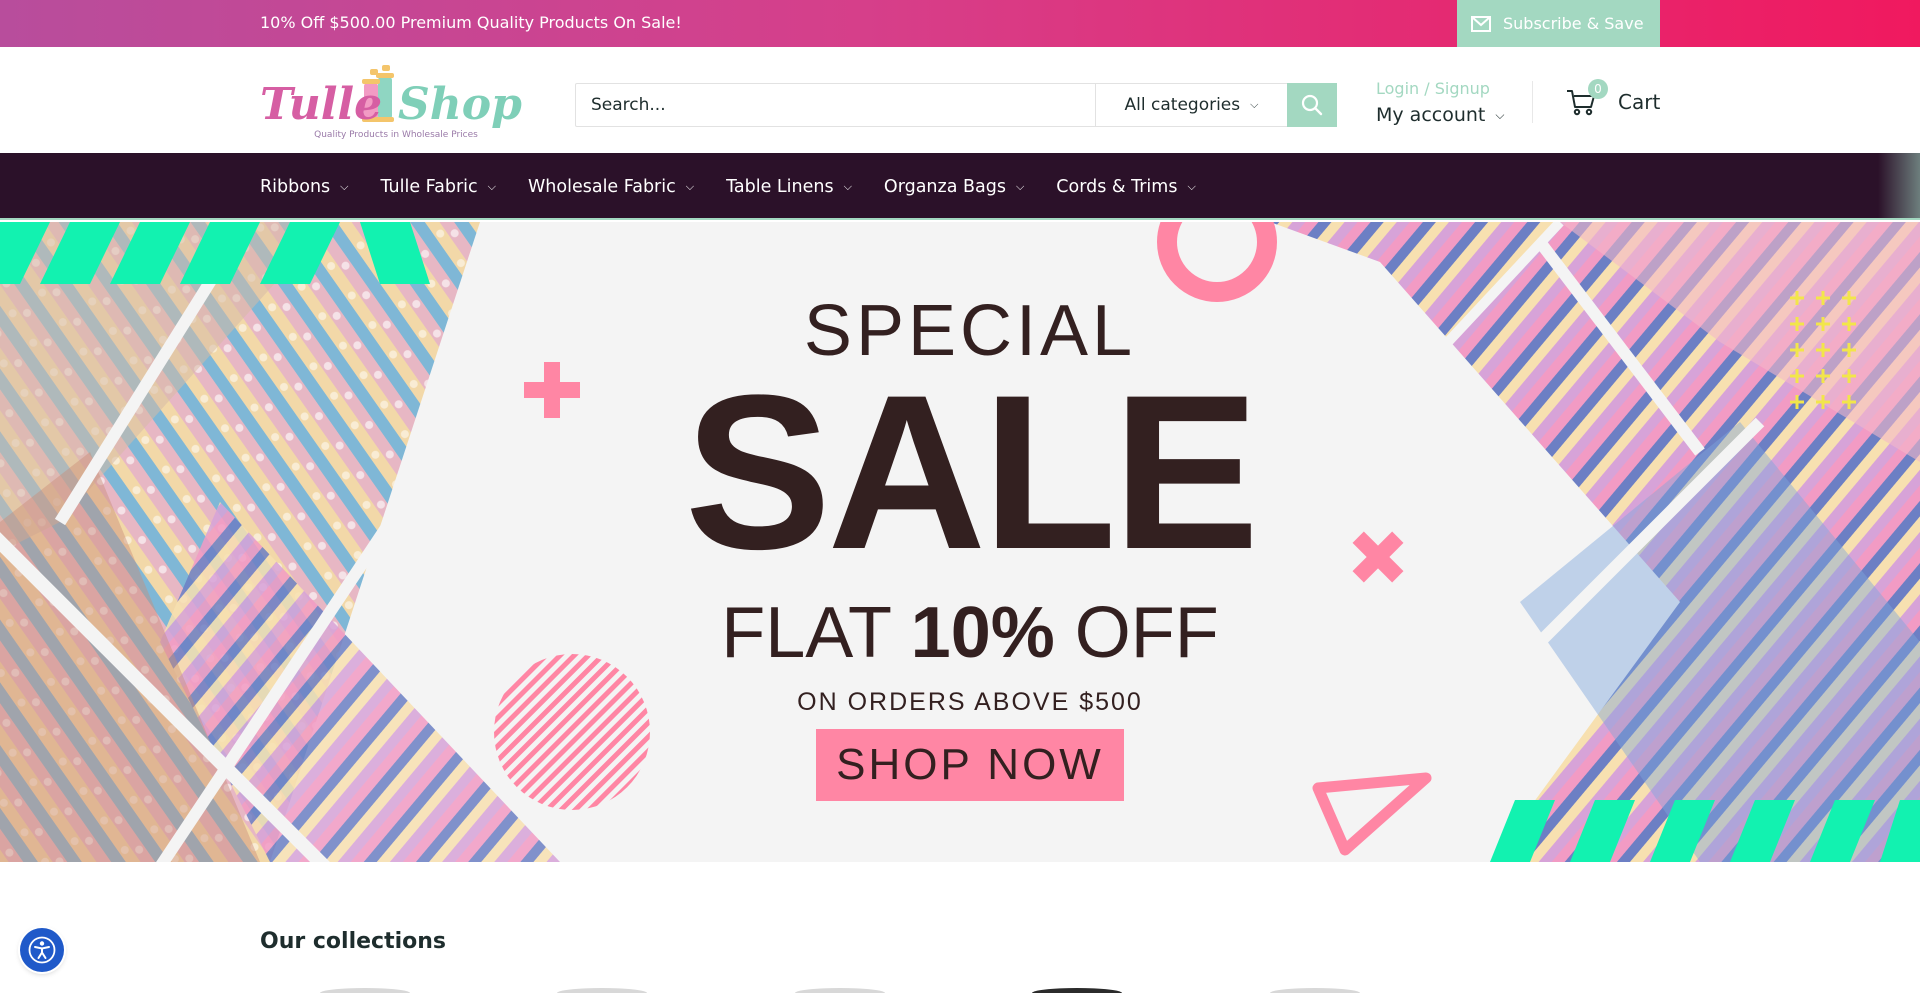 Image resolution: width=1920 pixels, height=993 pixels. I want to click on cart-label: Cart, so click(1639, 102).